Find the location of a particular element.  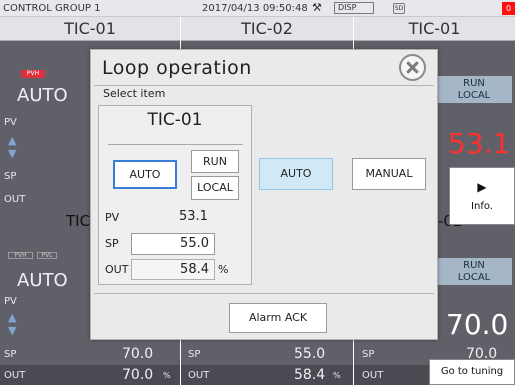

out-label-bottom: OUT is located at coordinates (15, 375).